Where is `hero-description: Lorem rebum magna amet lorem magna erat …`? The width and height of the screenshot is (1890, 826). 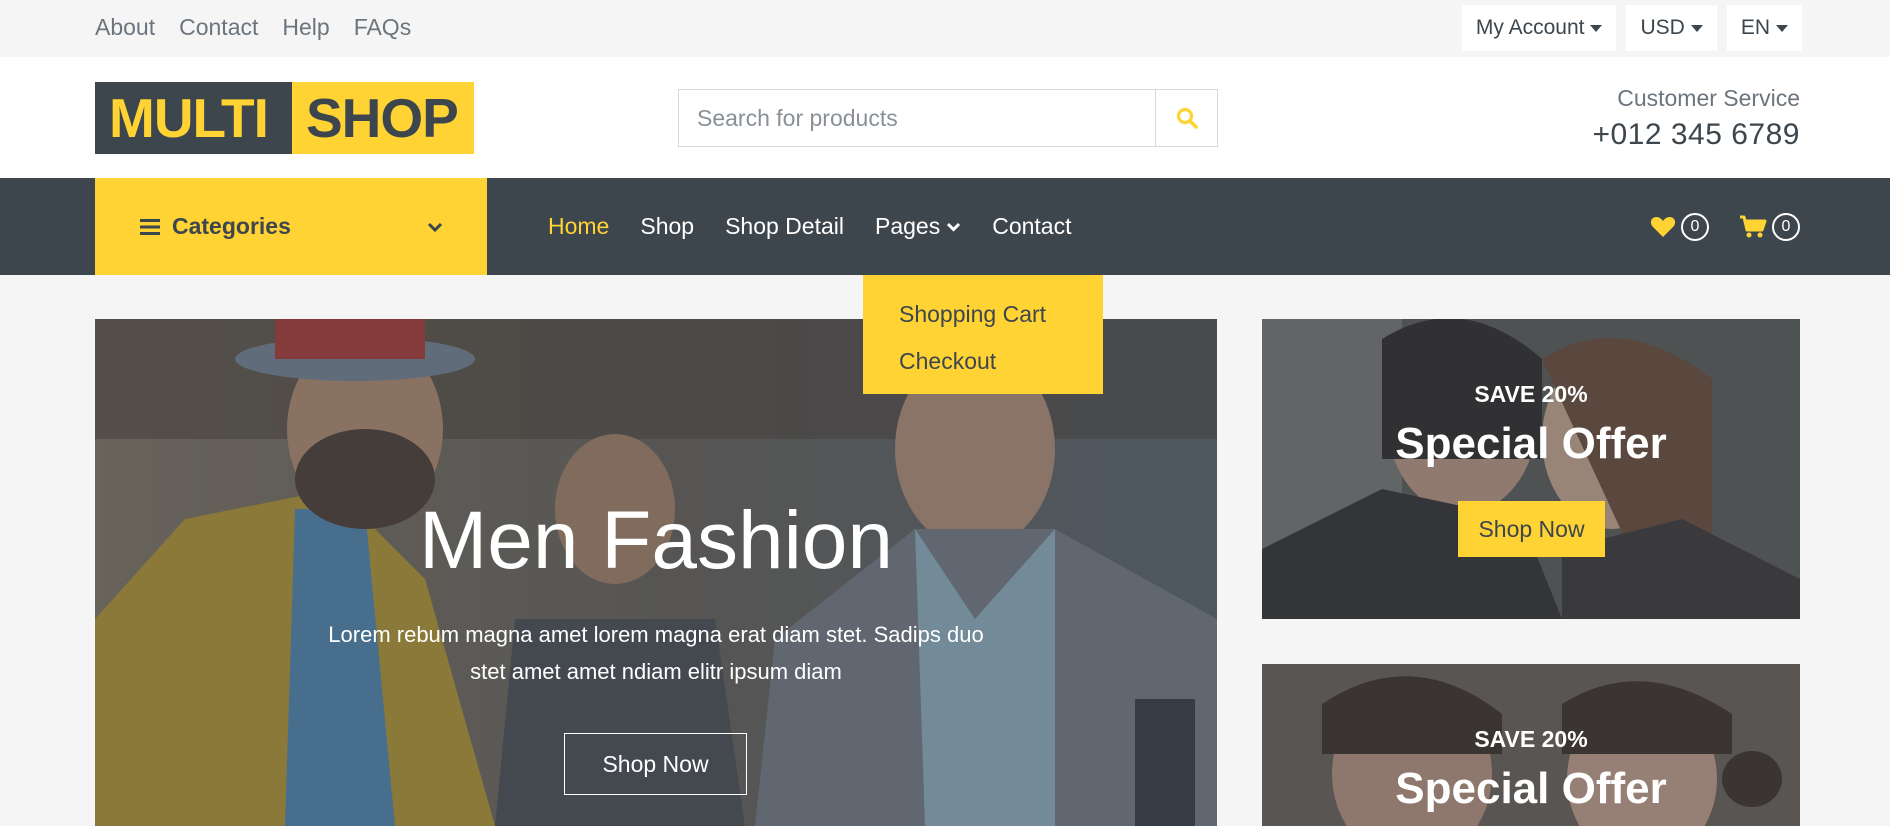 hero-description: Lorem rebum magna amet lorem magna erat … is located at coordinates (656, 653).